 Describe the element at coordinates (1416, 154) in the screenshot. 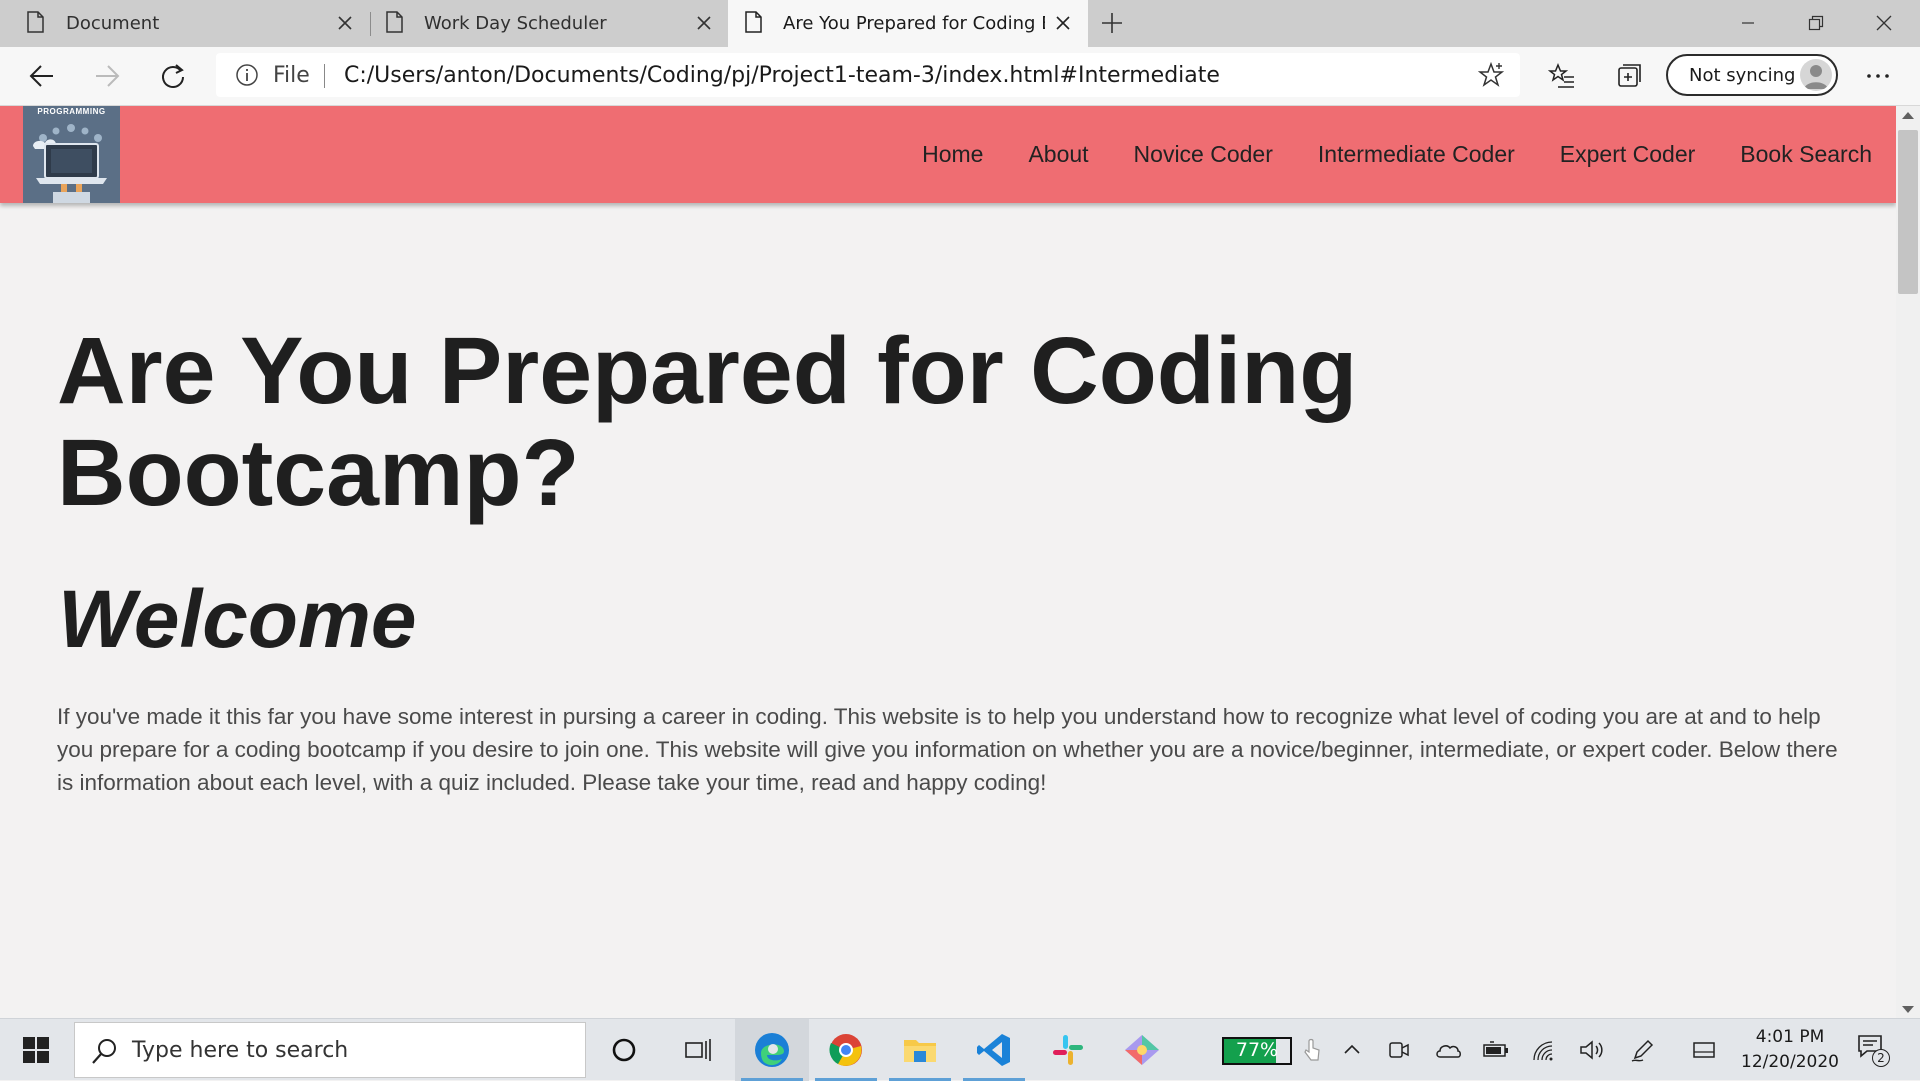

I see `nav-intermediate-coder: Intermediate Coder` at that location.